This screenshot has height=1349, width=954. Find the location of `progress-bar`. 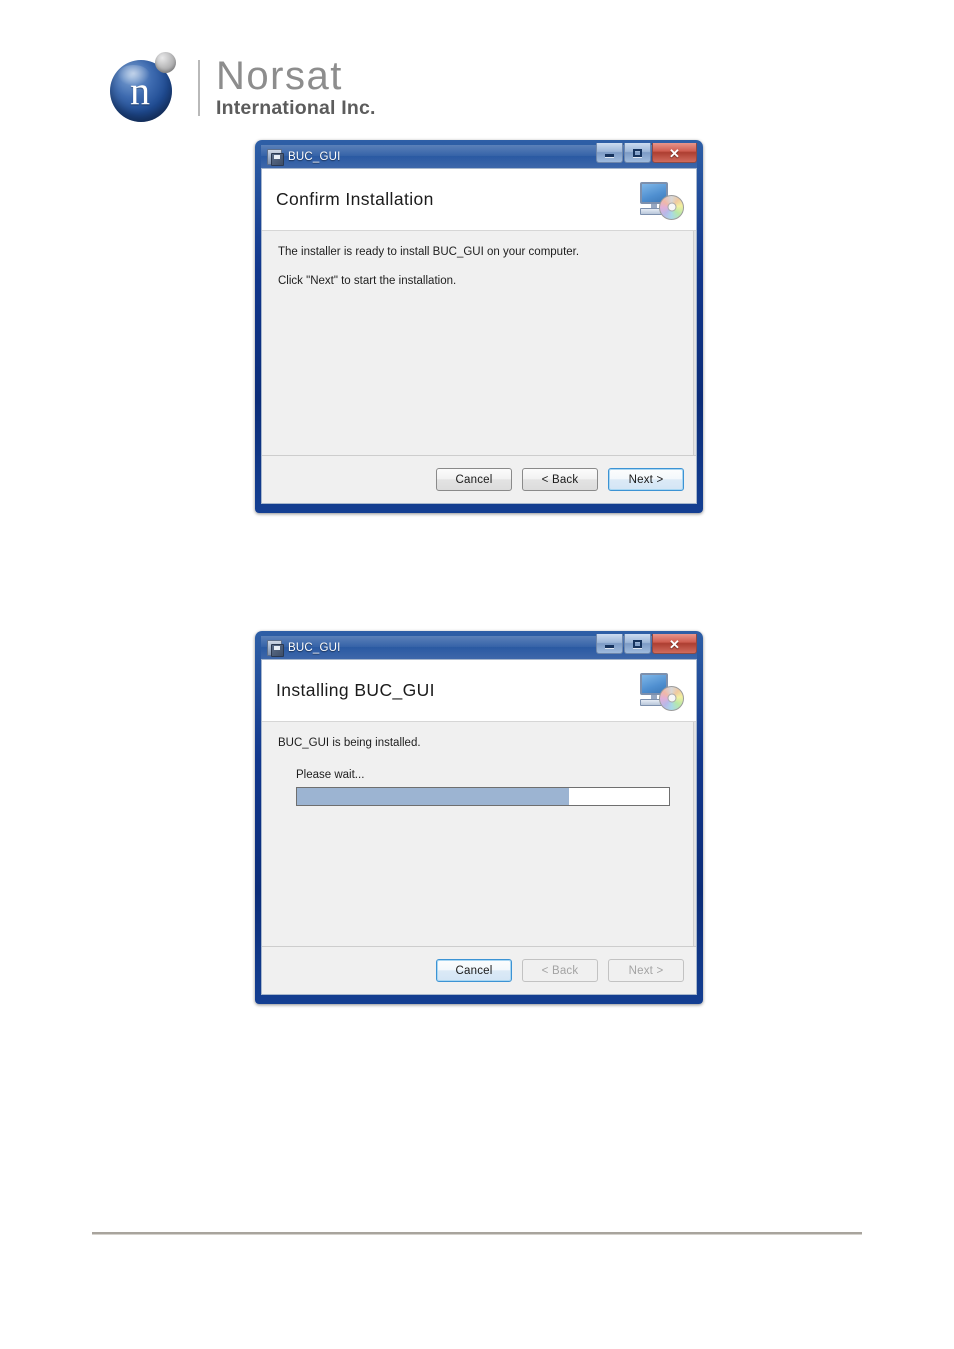

progress-bar is located at coordinates (483, 796).